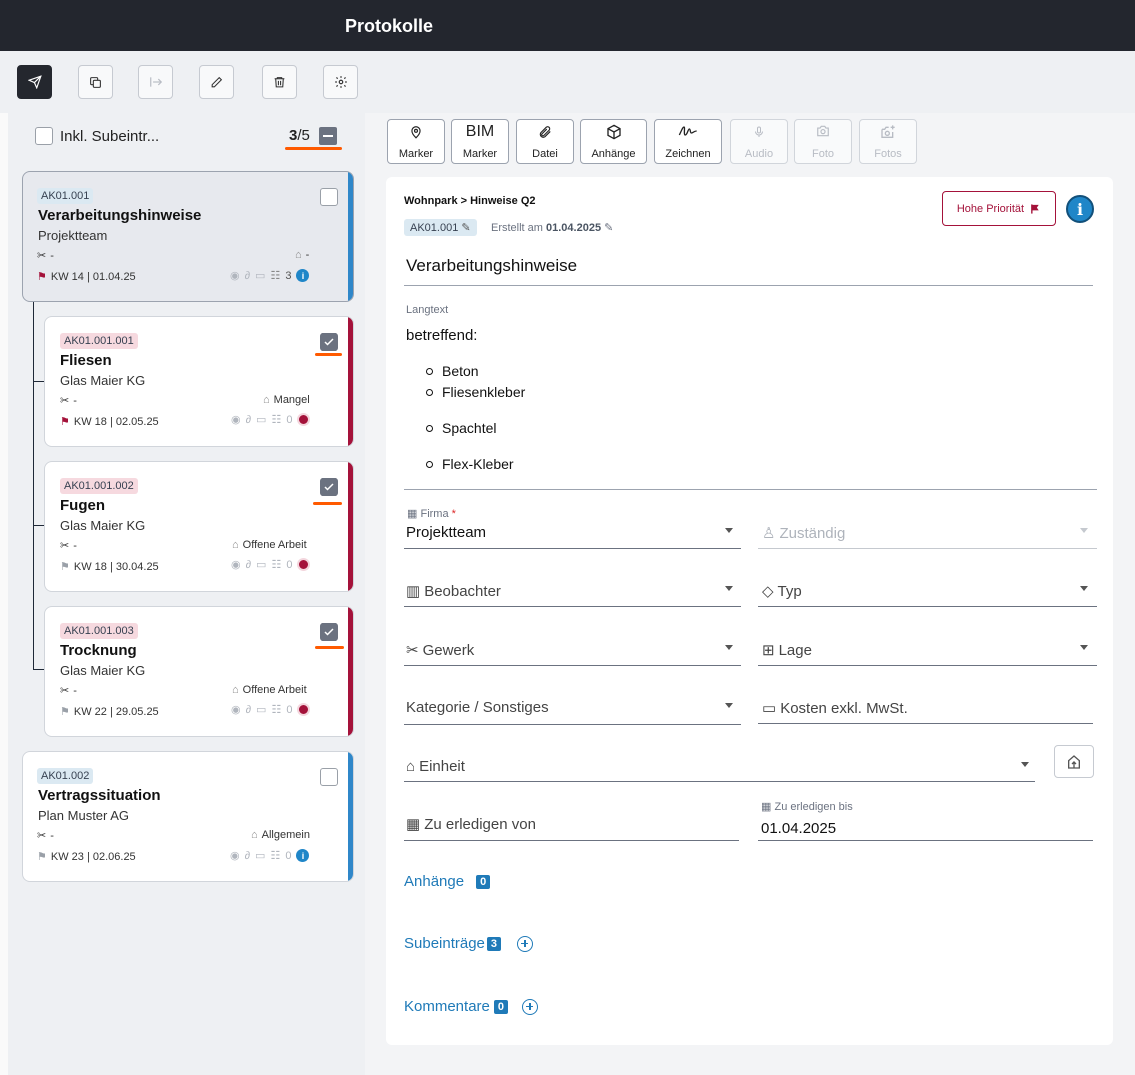 The height and width of the screenshot is (1075, 1135). Describe the element at coordinates (75, 690) in the screenshot. I see `entry-trade-value: -` at that location.